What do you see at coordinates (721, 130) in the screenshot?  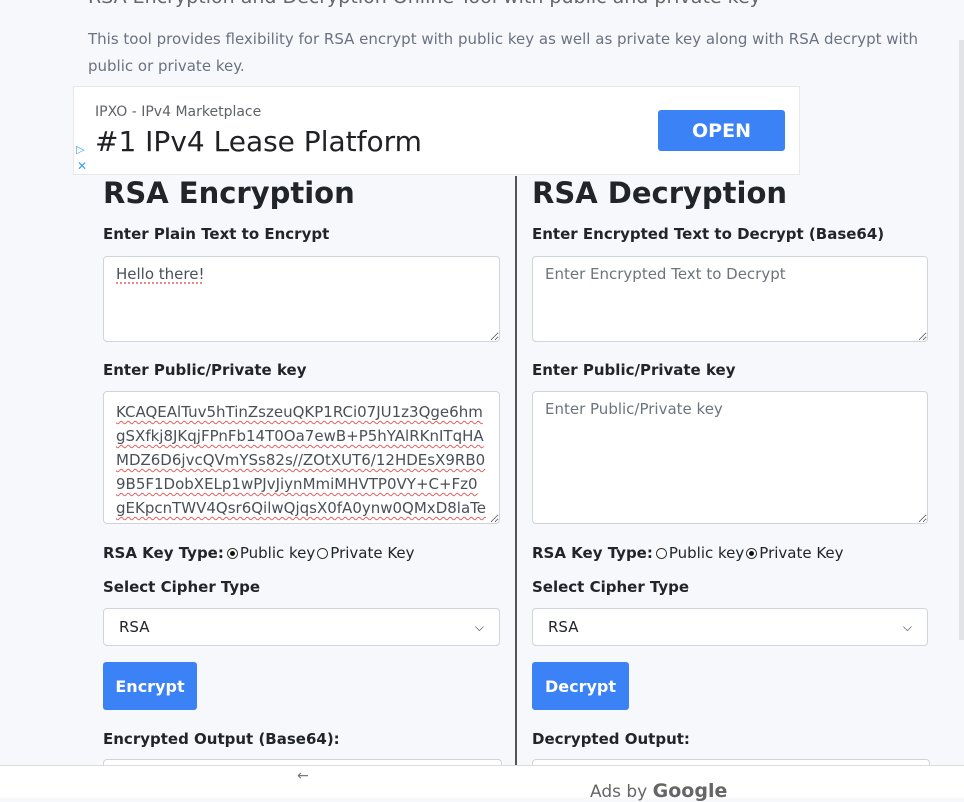 I see `ad-open-button: OPEN` at bounding box center [721, 130].